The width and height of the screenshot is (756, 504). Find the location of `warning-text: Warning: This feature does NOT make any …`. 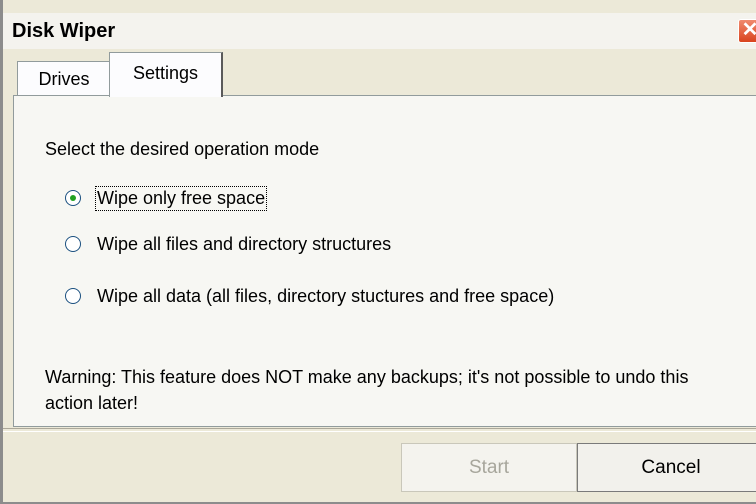

warning-text: Warning: This feature does NOT make any … is located at coordinates (367, 390).